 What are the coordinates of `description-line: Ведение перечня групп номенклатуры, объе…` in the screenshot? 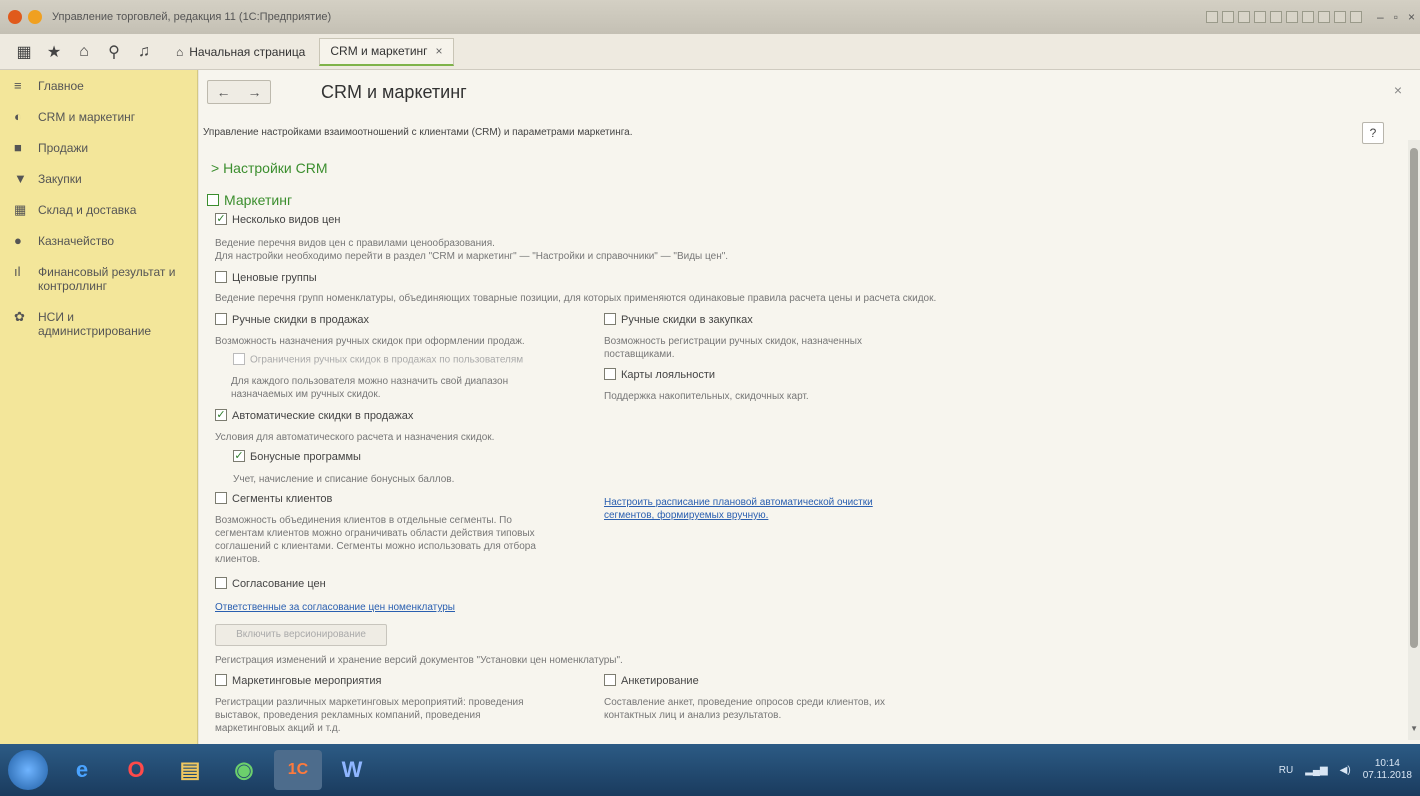 It's located at (576, 298).